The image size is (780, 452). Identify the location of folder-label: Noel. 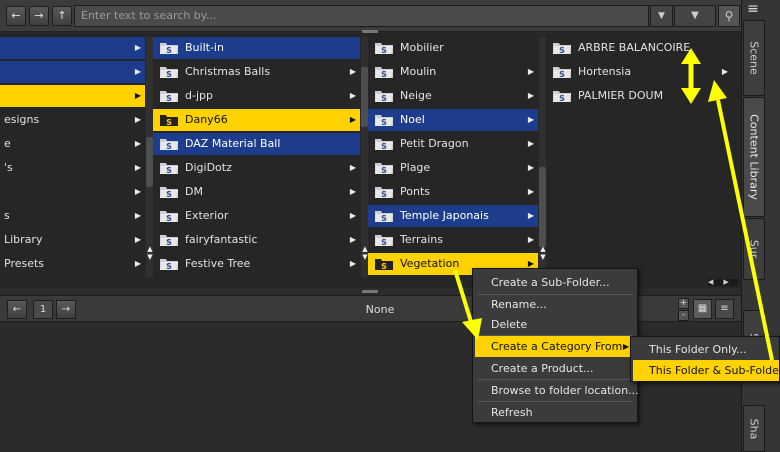
(412, 119).